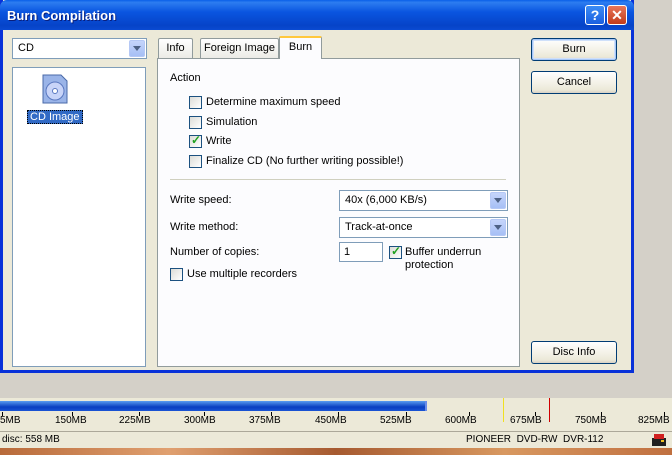  Describe the element at coordinates (338, 179) in the screenshot. I see `divider` at that location.